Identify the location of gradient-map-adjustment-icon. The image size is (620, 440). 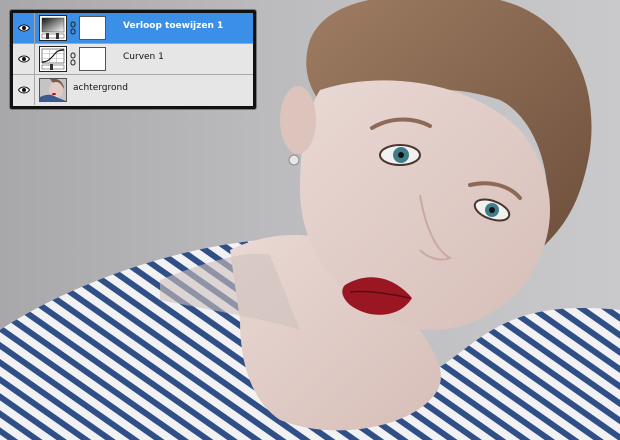
(53, 28).